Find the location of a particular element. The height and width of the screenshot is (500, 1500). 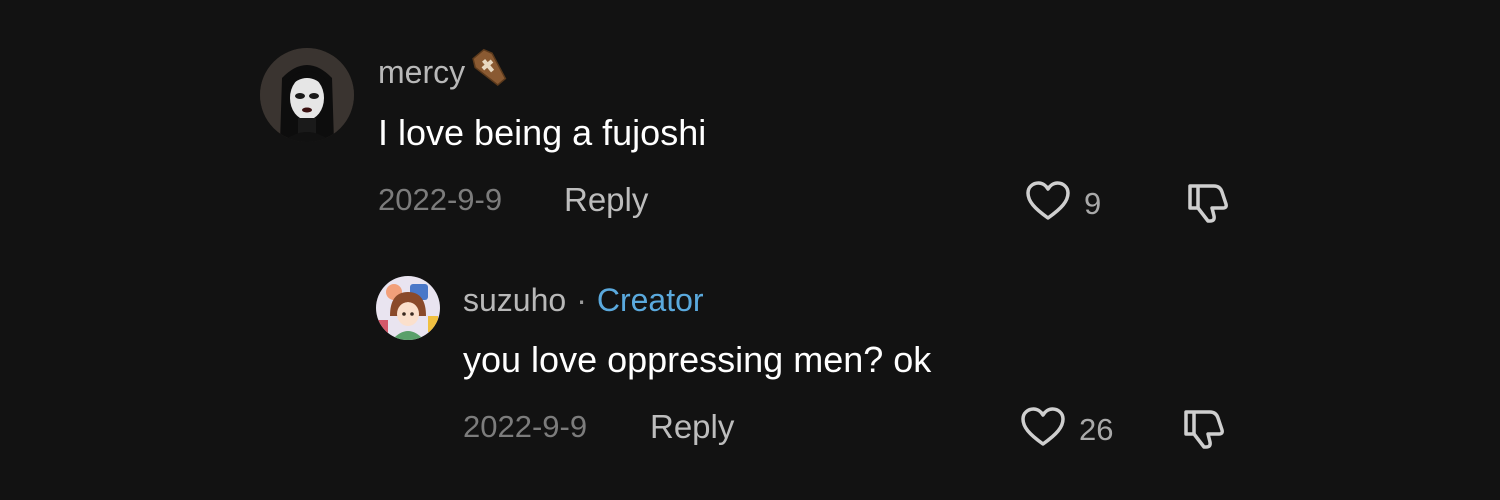

comment-date: 2022-9-9 is located at coordinates (440, 199).